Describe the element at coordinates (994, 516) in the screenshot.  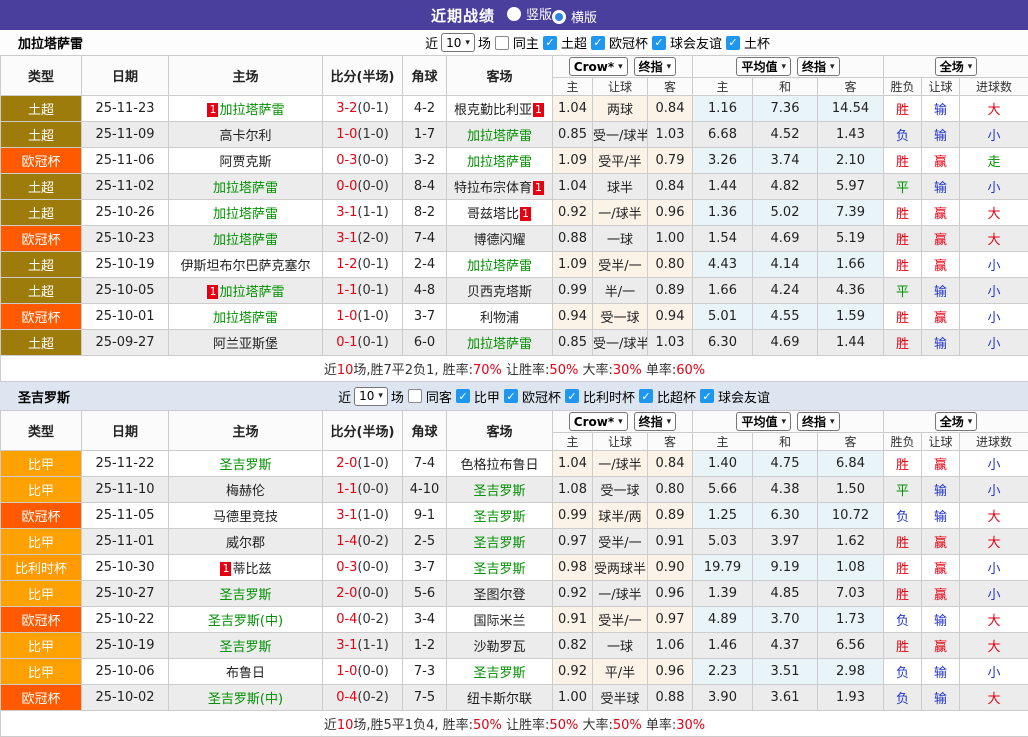
I see `result-goals: 大` at that location.